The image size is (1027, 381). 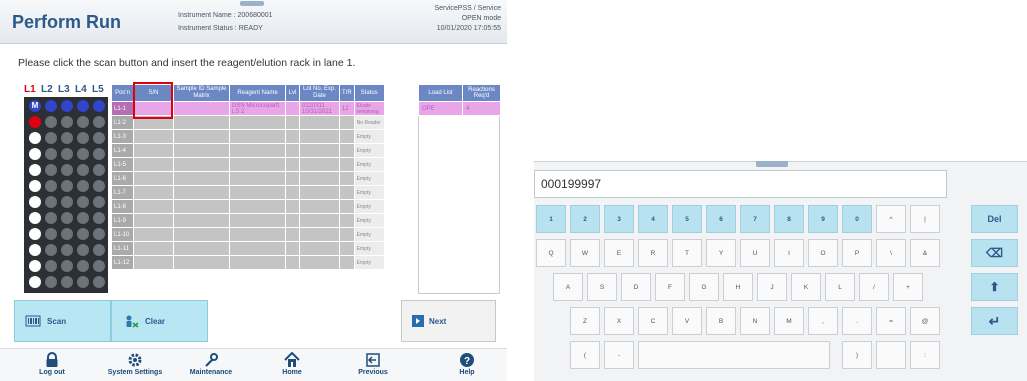 I want to click on key: :, so click(x=925, y=355).